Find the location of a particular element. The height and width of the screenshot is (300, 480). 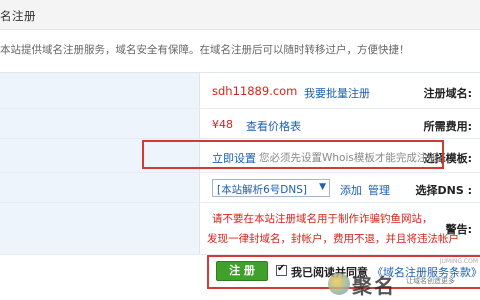

row-dns: 选择DNS : [本站解析6号DNS] ▼ 添加 管理 is located at coordinates (240, 188).